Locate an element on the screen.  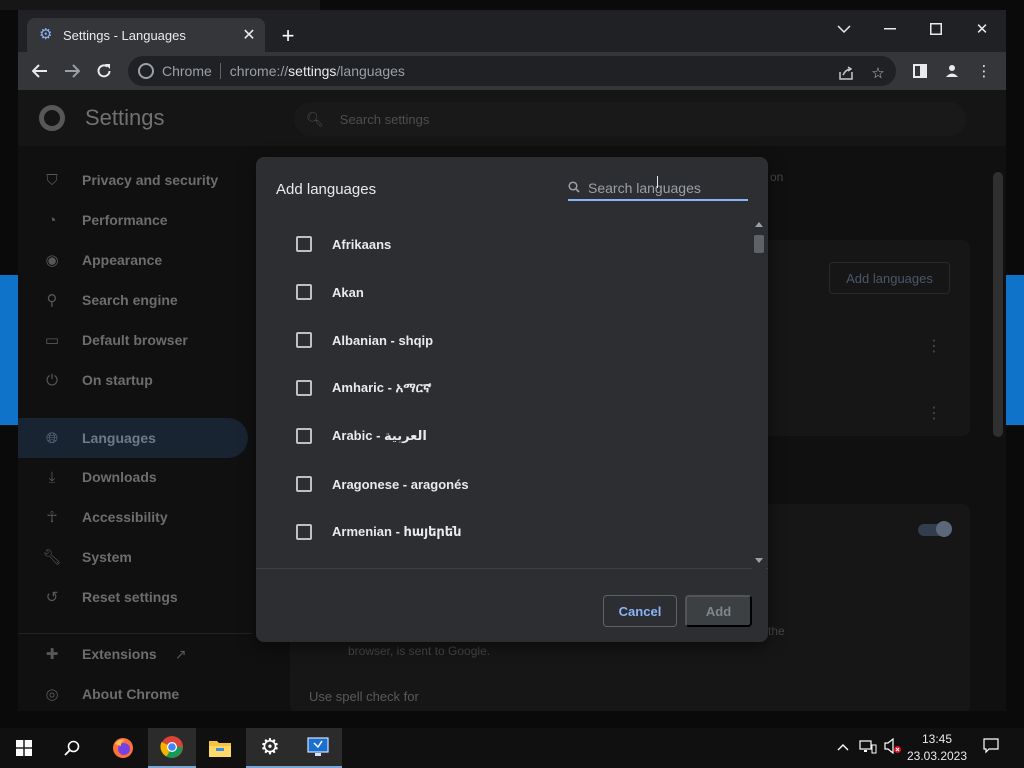
chrome-page-icon is located at coordinates (146, 71).